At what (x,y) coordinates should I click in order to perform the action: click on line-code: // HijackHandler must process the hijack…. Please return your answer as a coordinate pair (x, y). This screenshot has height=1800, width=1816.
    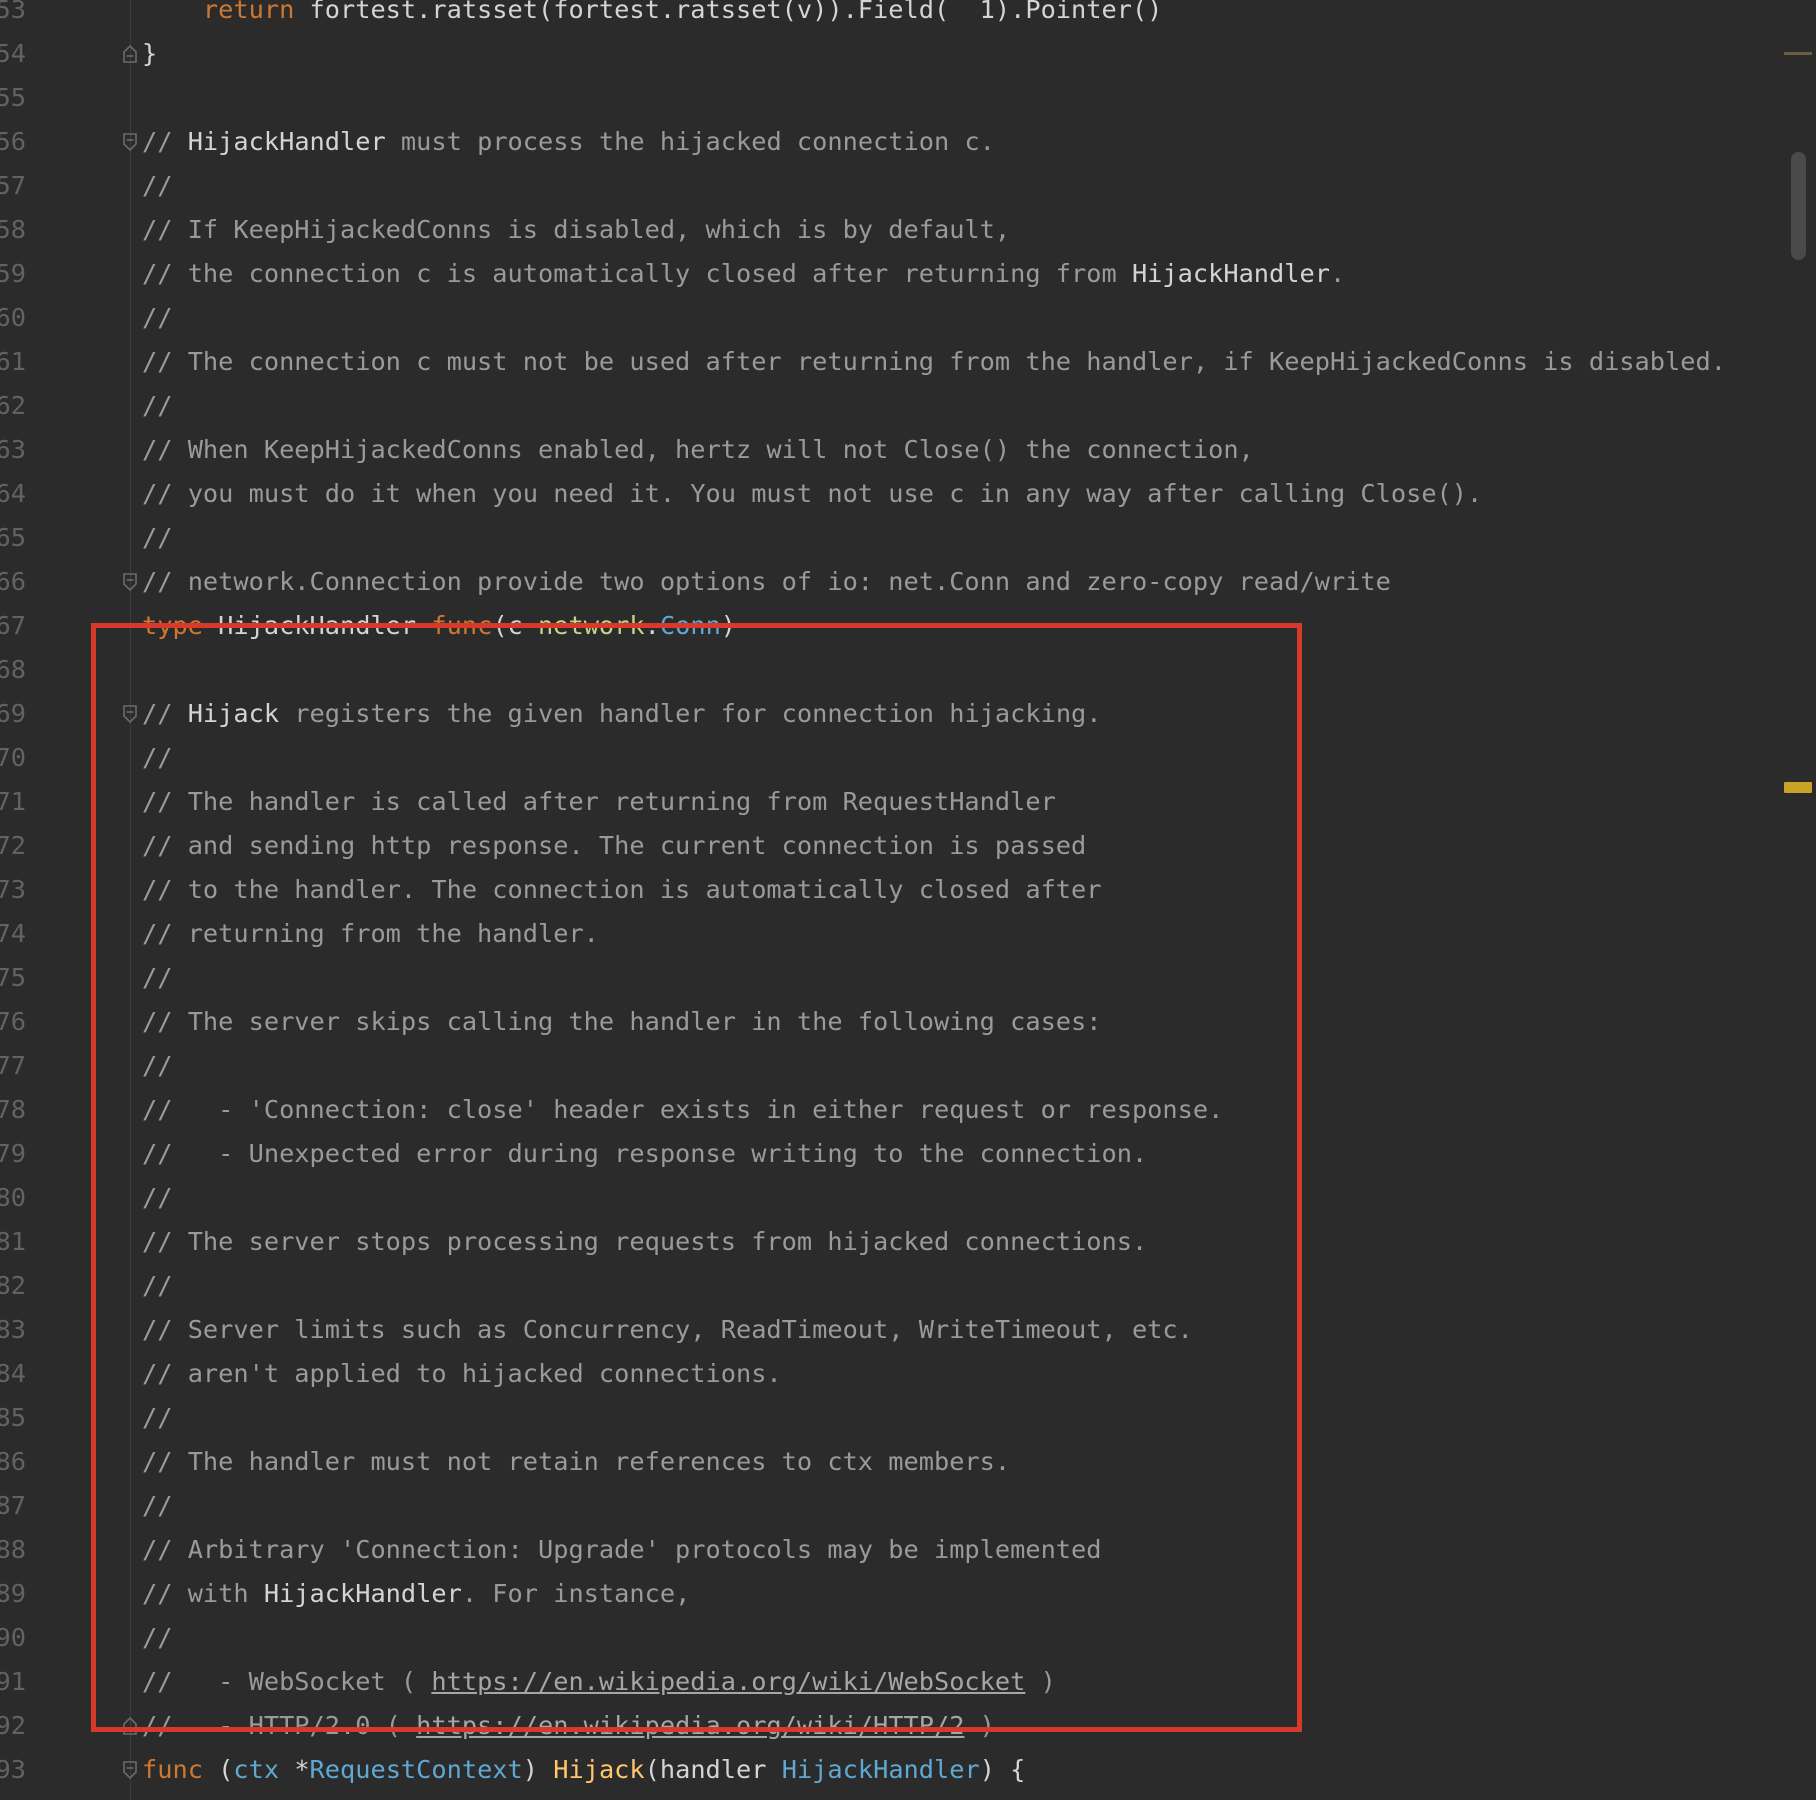
    Looking at the image, I should click on (568, 142).